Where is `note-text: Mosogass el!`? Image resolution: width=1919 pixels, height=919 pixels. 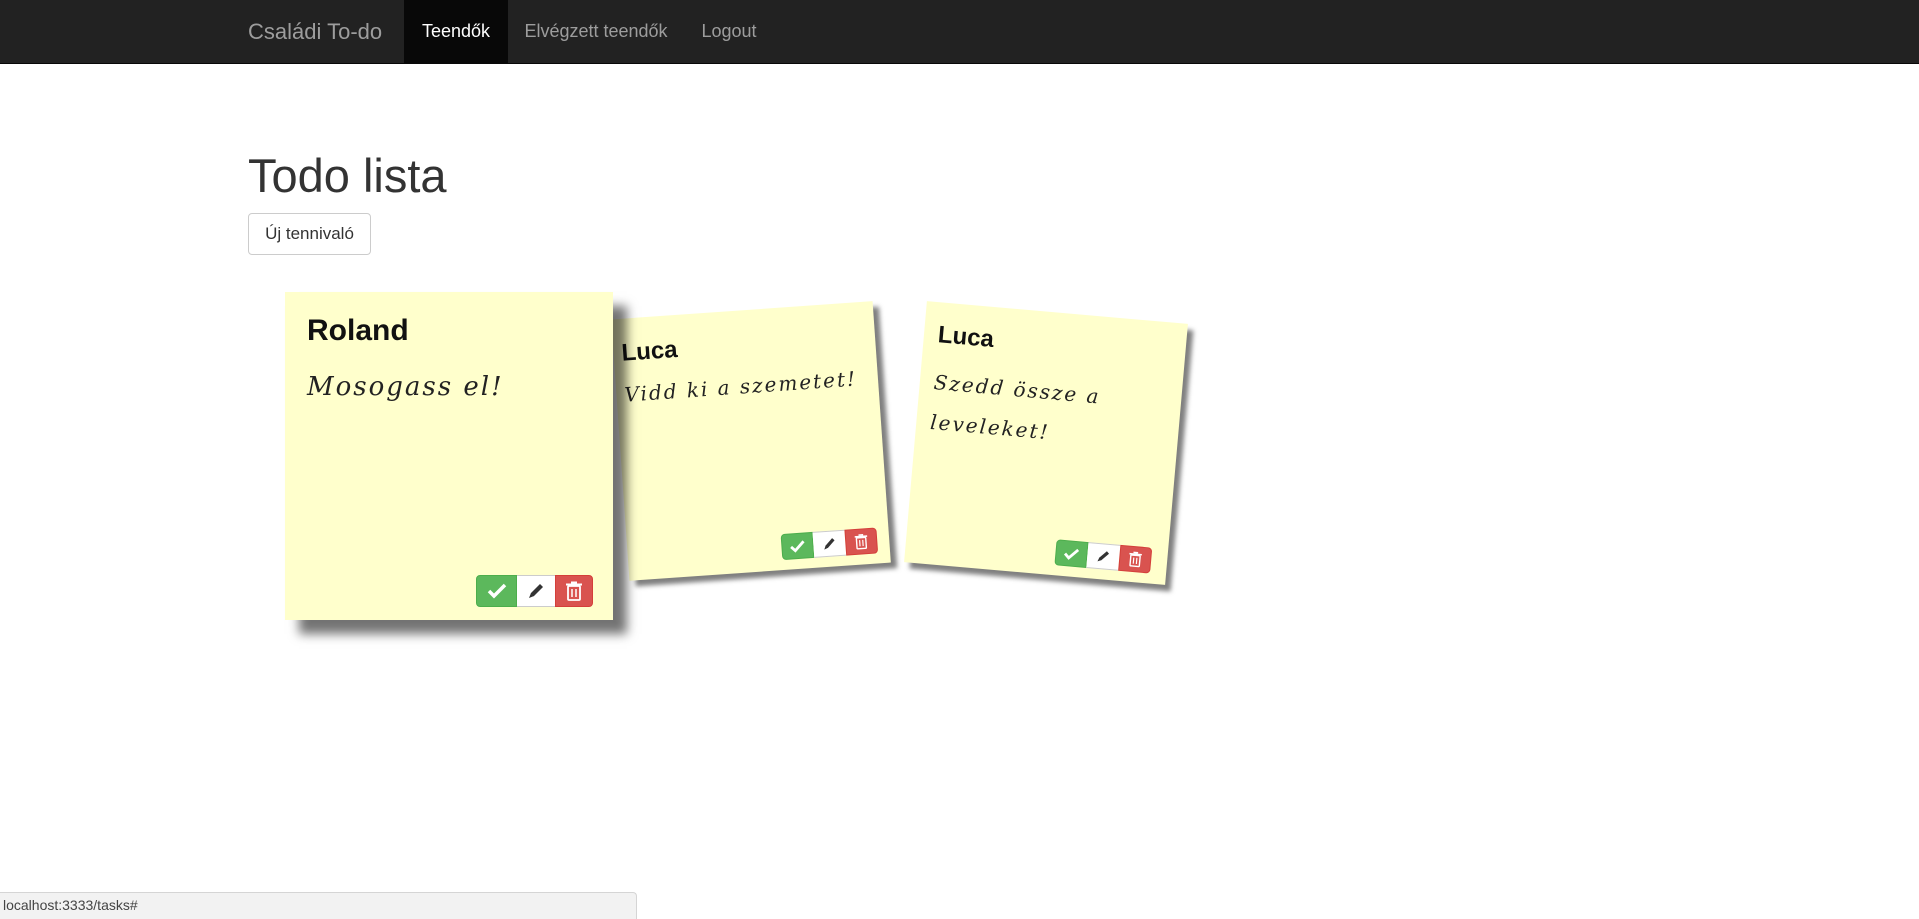 note-text: Mosogass el! is located at coordinates (405, 387).